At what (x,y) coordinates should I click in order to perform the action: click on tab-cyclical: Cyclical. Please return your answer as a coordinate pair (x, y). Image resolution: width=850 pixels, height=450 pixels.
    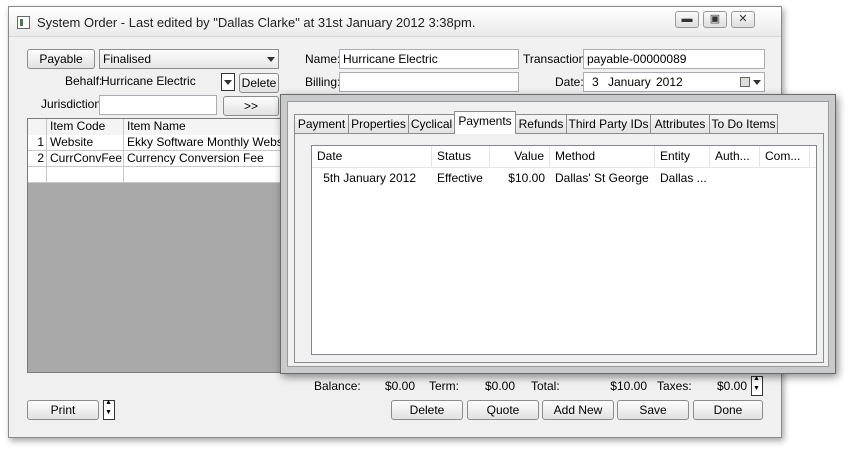
    Looking at the image, I should click on (431, 123).